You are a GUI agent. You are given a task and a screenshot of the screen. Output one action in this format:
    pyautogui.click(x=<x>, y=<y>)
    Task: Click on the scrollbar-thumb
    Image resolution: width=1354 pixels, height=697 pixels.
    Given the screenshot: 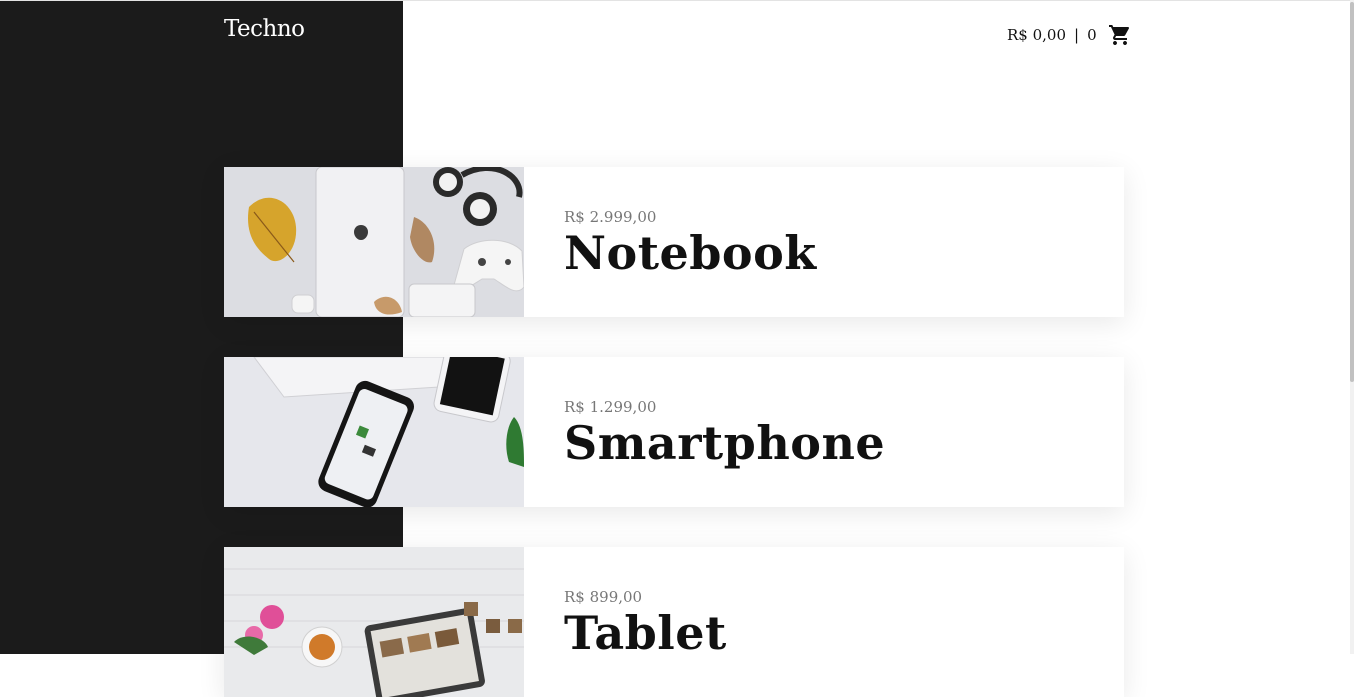 What is the action you would take?
    pyautogui.click(x=1352, y=192)
    